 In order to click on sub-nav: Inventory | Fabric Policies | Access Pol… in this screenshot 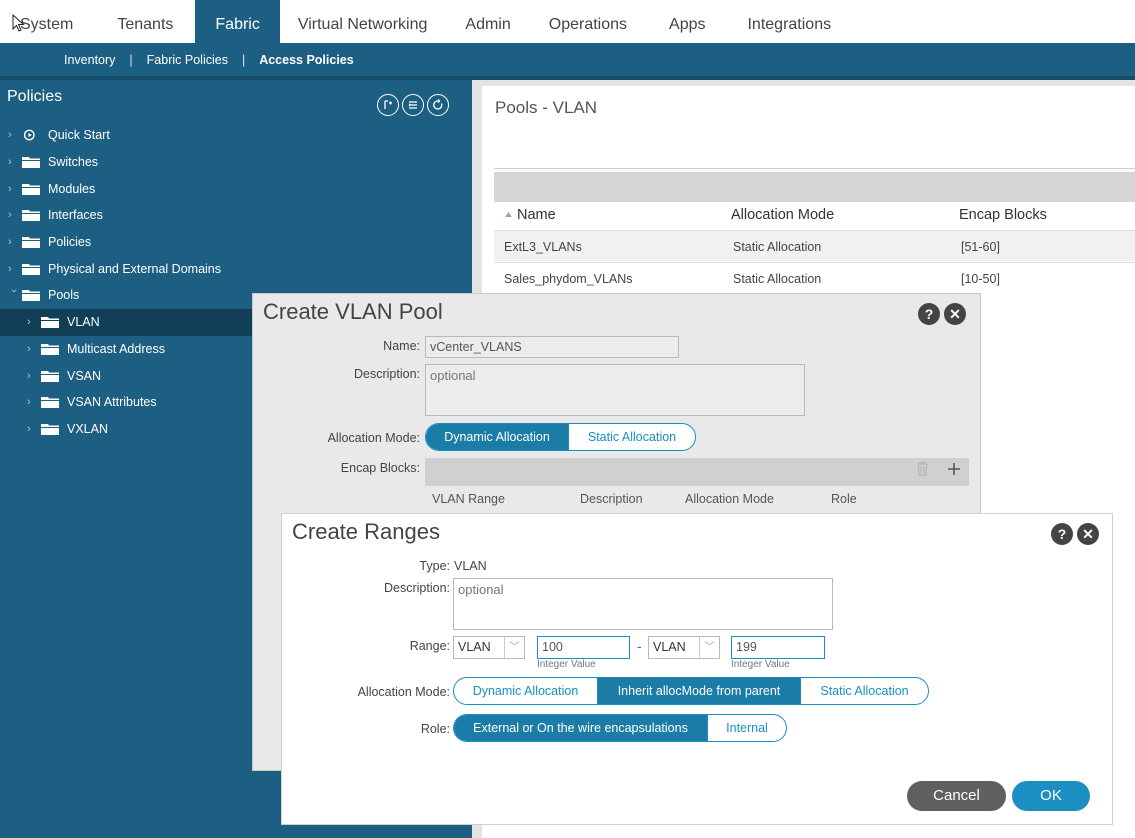, I will do `click(567, 59)`.